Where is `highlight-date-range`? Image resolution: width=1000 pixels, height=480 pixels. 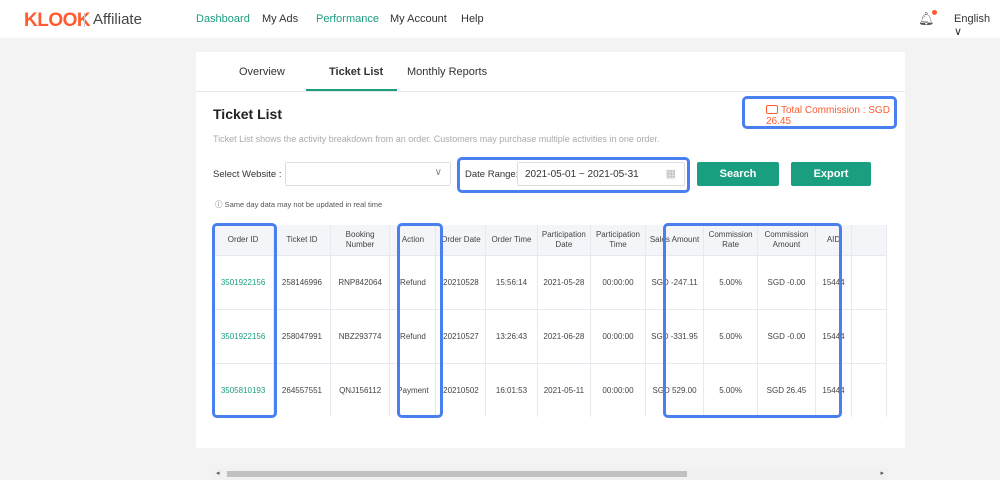 highlight-date-range is located at coordinates (573, 175).